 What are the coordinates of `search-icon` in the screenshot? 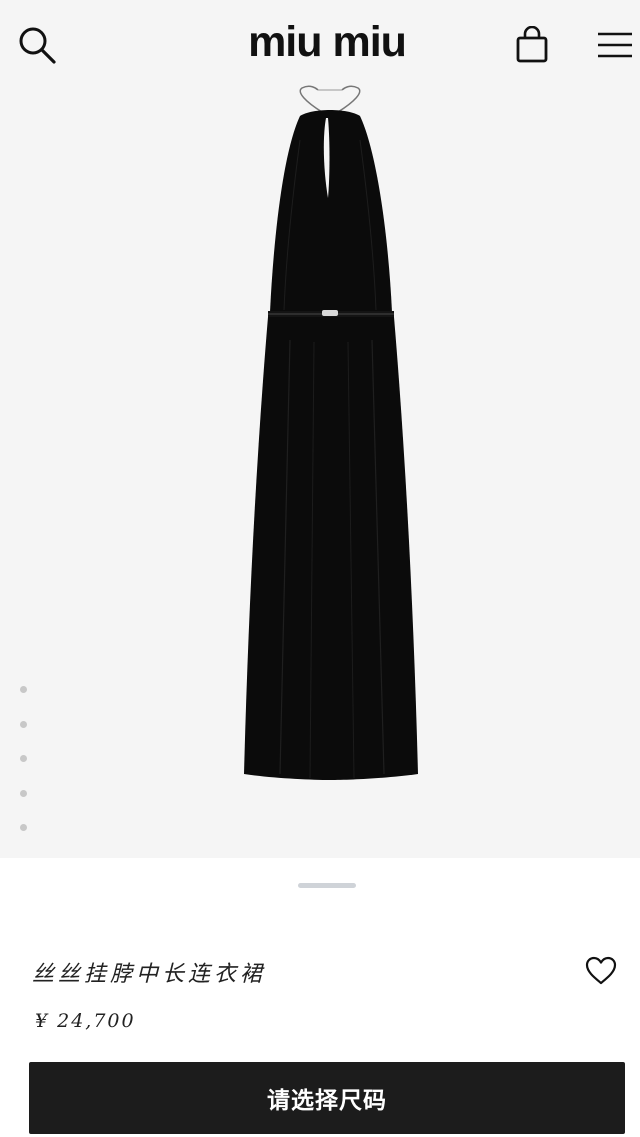 It's located at (37, 45).